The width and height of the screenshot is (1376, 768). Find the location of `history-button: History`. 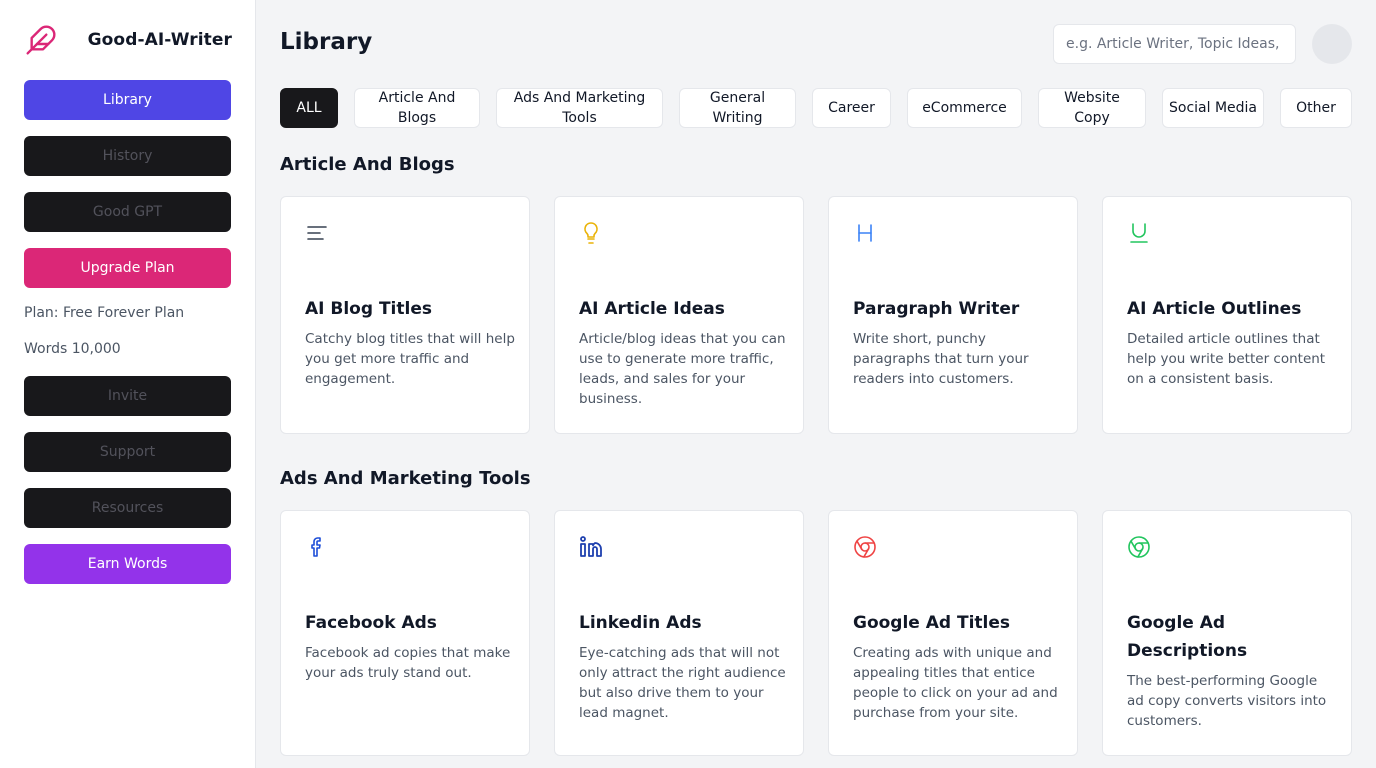

history-button: History is located at coordinates (127, 156).